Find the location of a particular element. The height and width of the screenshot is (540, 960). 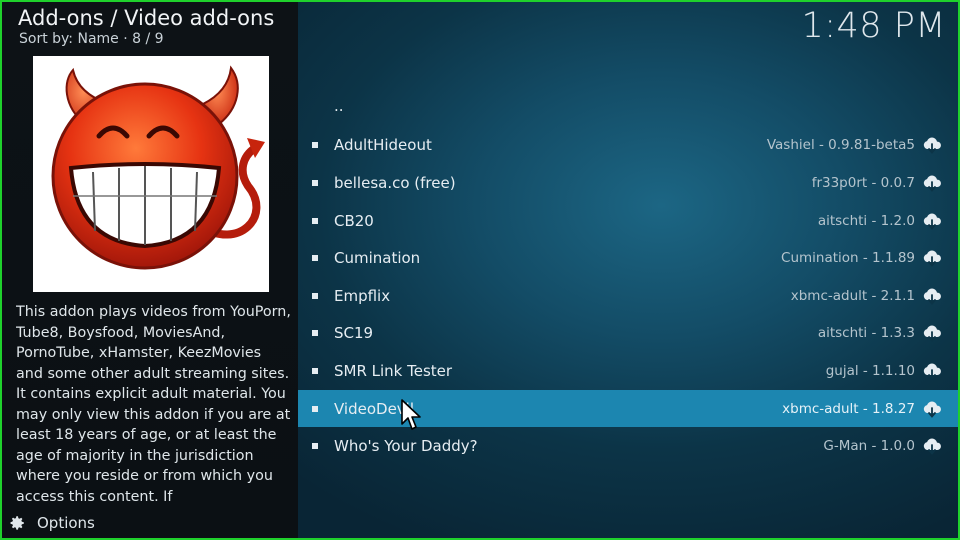

options-label: Options is located at coordinates (66, 523).